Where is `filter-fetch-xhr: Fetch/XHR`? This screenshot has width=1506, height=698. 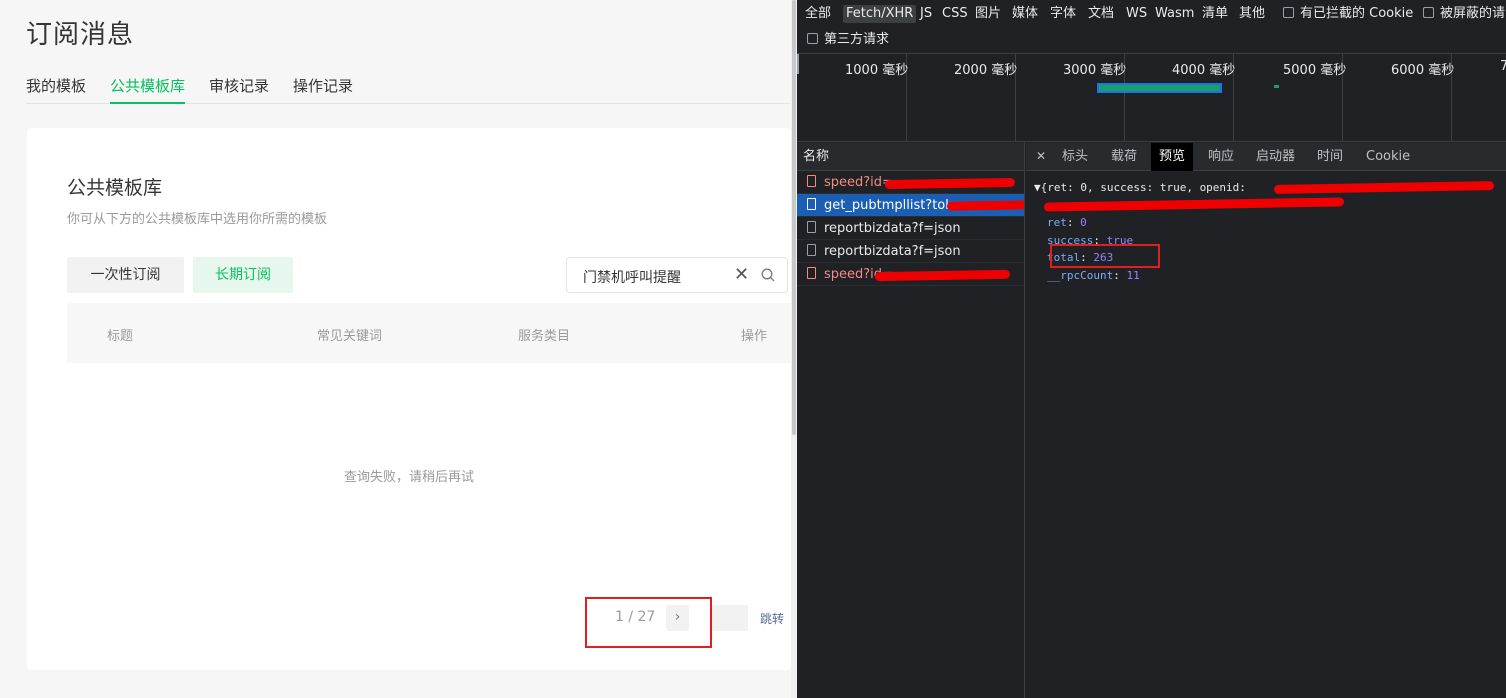 filter-fetch-xhr: Fetch/XHR is located at coordinates (880, 14).